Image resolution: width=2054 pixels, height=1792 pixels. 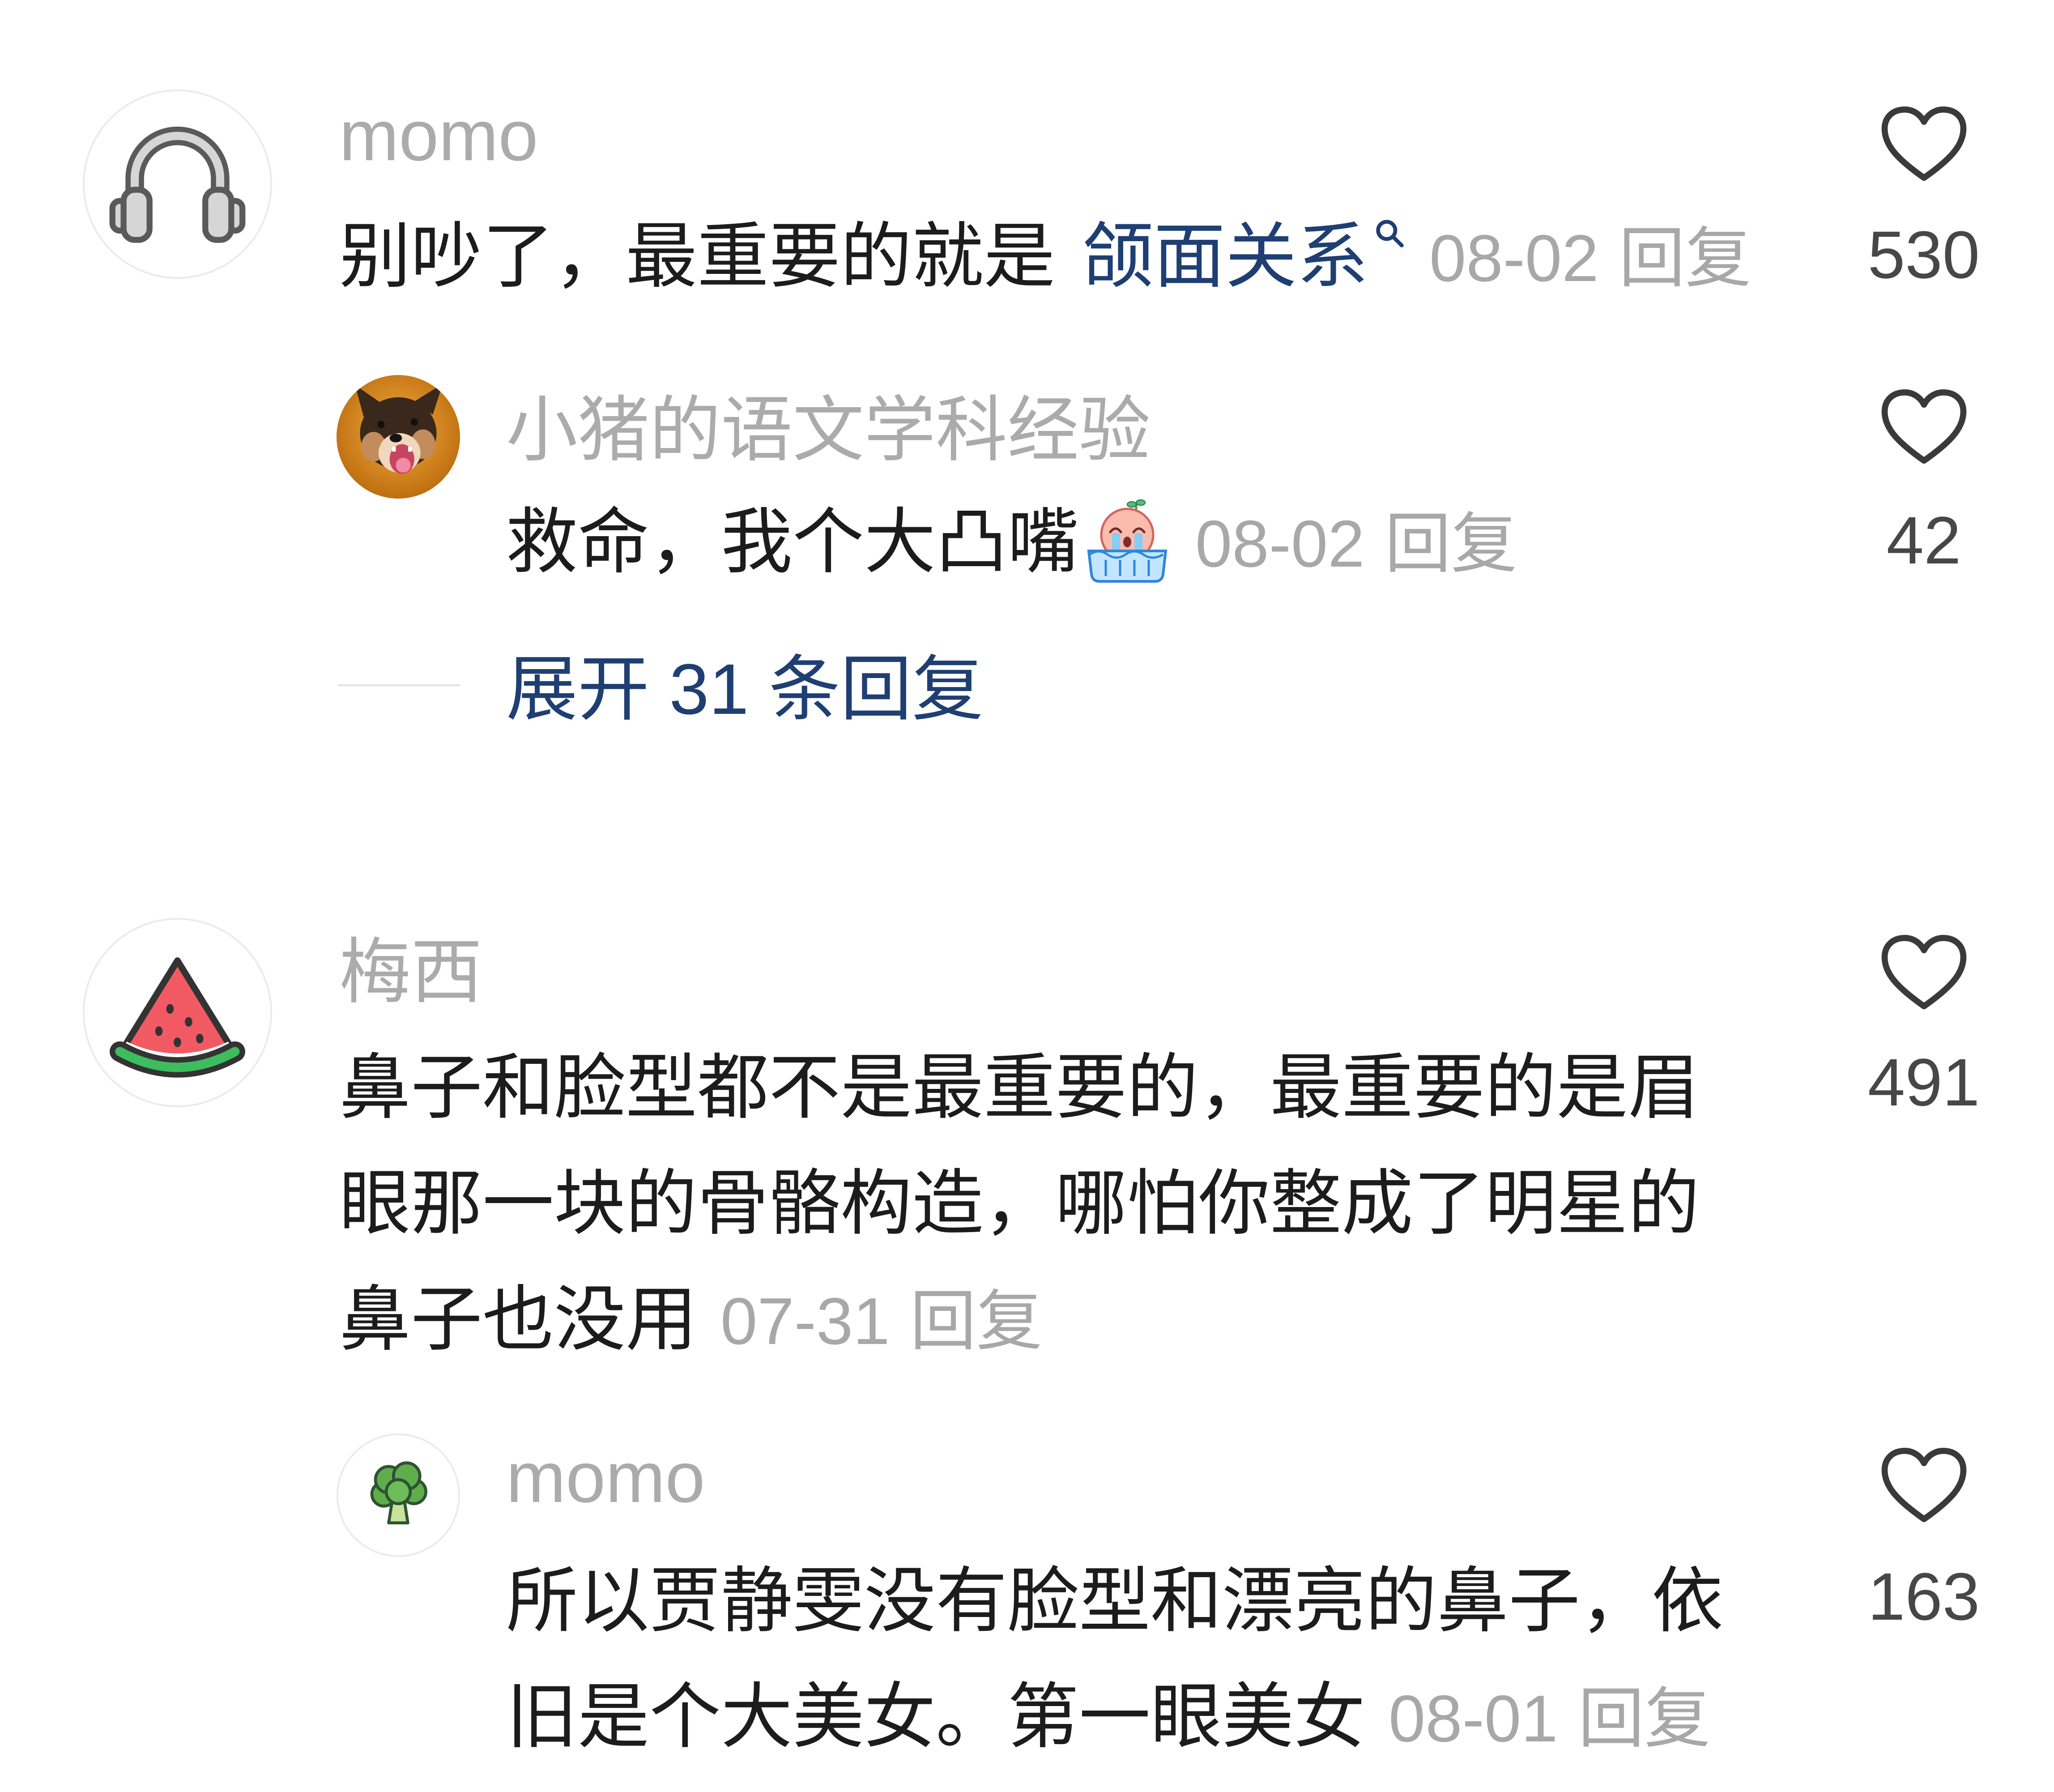 I want to click on avatar-broccoli-icon, so click(x=398, y=1495).